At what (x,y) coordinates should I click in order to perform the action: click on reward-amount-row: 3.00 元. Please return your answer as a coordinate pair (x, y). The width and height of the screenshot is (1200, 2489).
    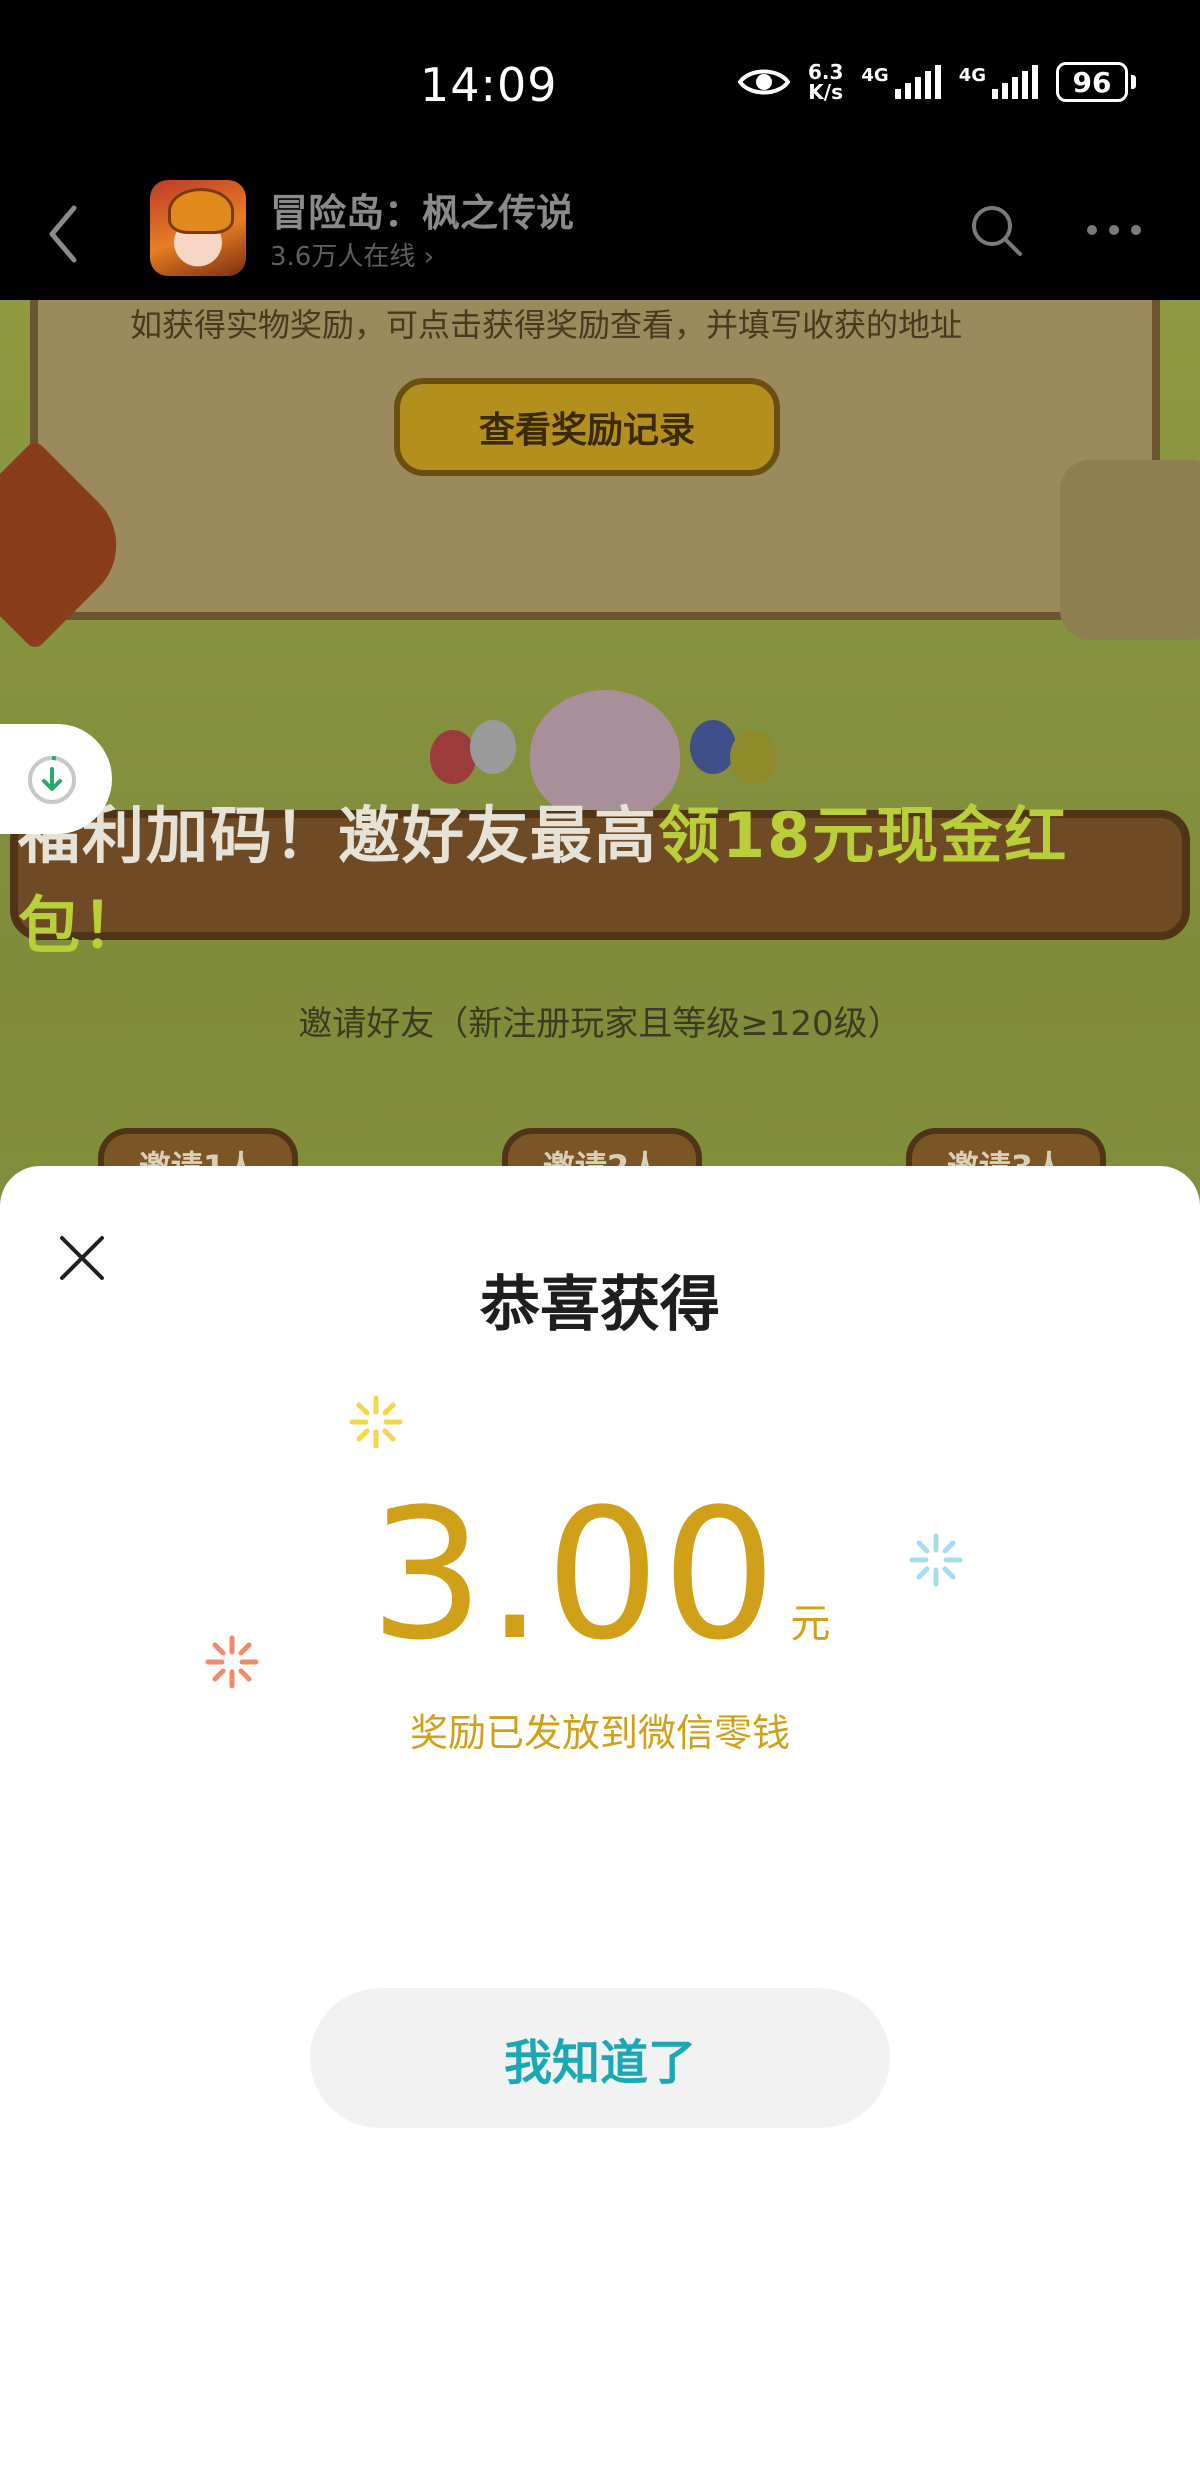
    Looking at the image, I should click on (600, 1576).